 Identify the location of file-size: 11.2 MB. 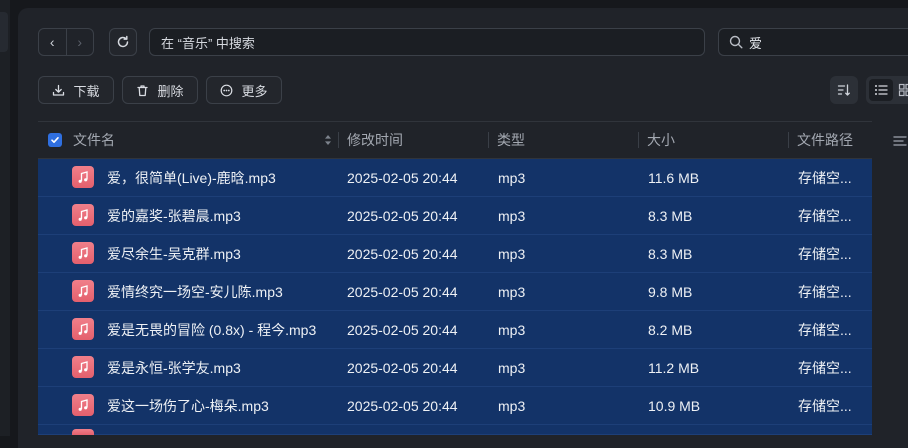
(674, 367).